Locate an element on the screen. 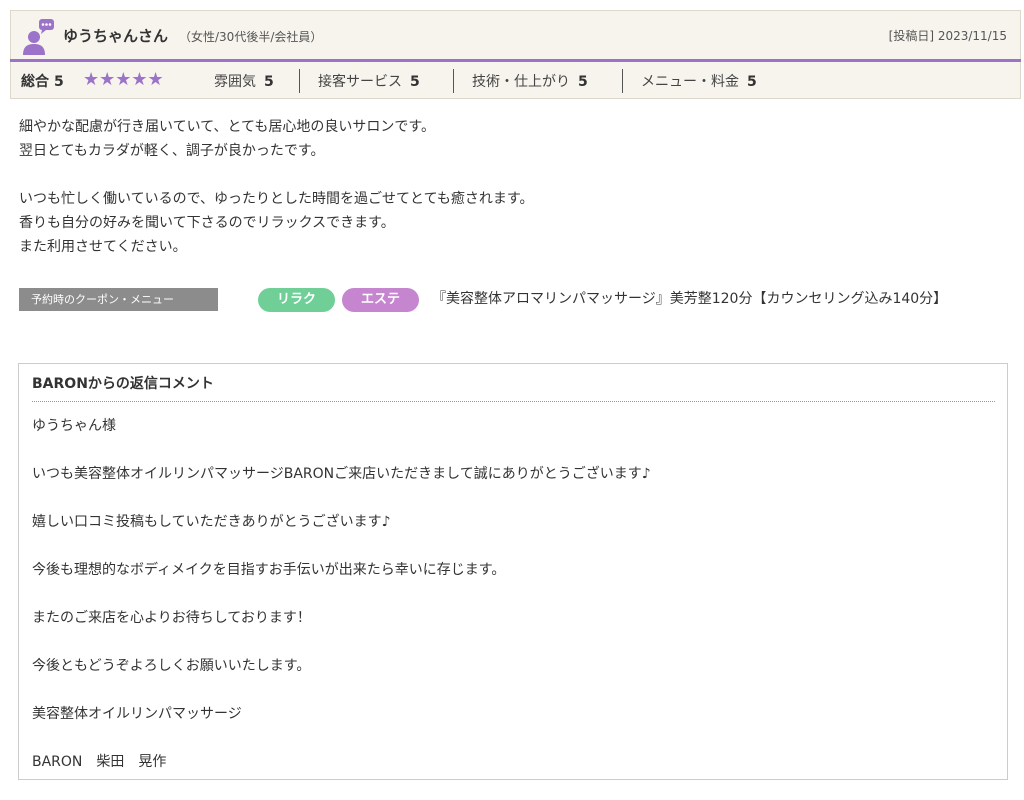  reply-line: 今後も理想的なボディメイクを目指すお手伝いが出来たら幸いに存じます。 is located at coordinates (269, 570).